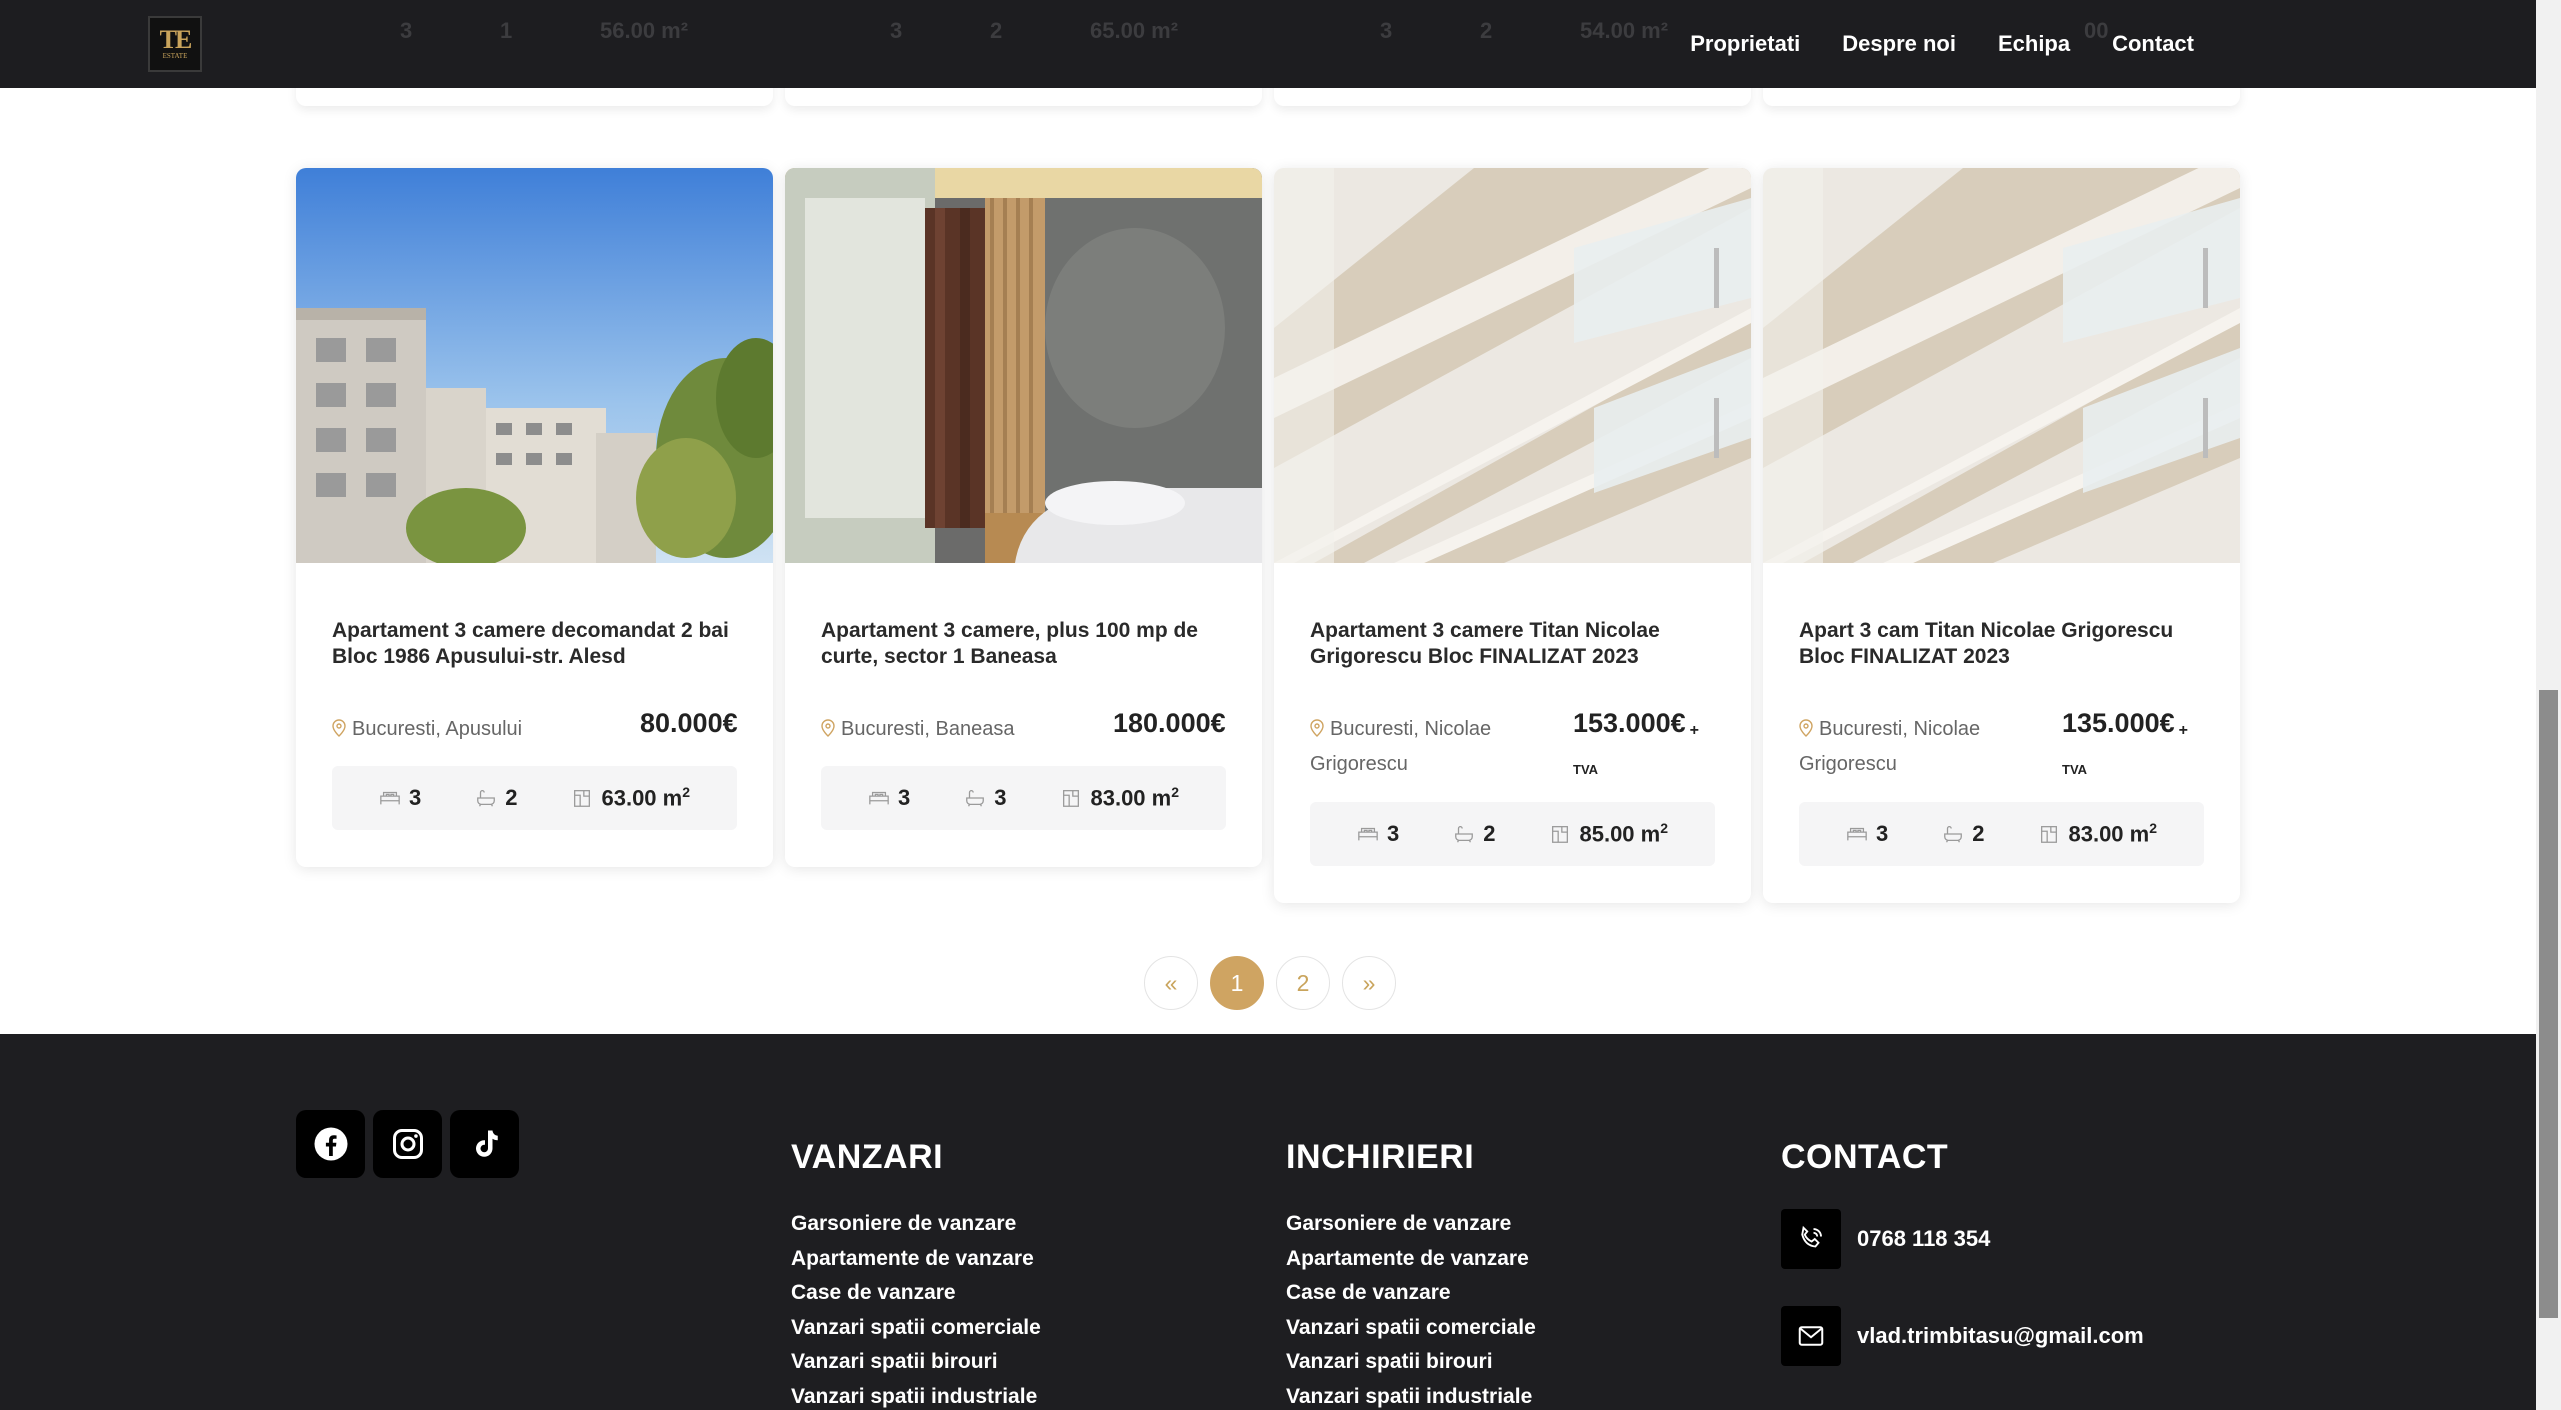 This screenshot has height=1410, width=2561. What do you see at coordinates (1962, 1336) in the screenshot?
I see `contact-email: vlad.trimbitasu@gmail.com` at bounding box center [1962, 1336].